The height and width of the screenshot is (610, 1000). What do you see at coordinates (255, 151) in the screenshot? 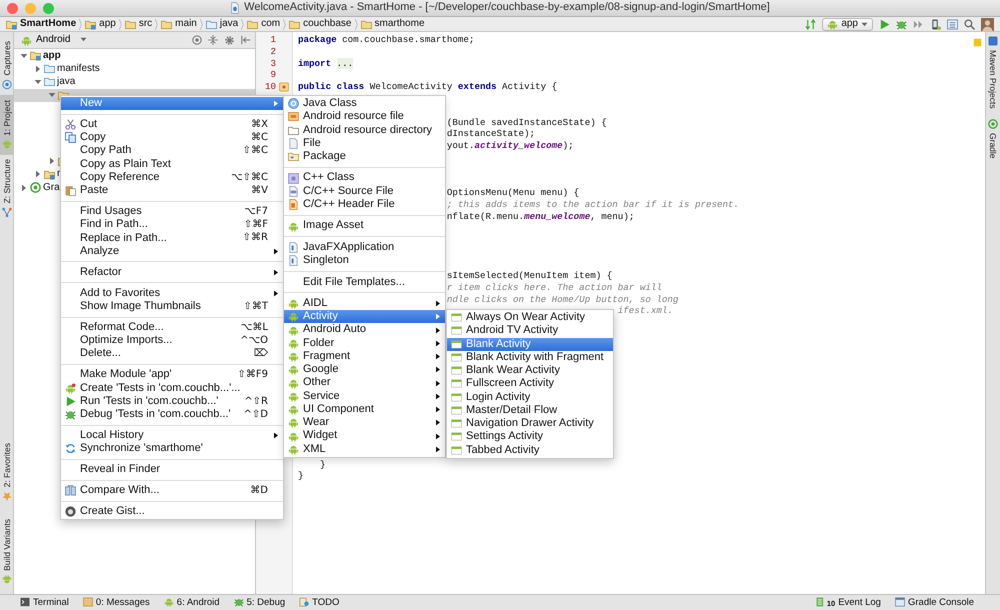
I see `shortcut-label: ⇧⌘C` at bounding box center [255, 151].